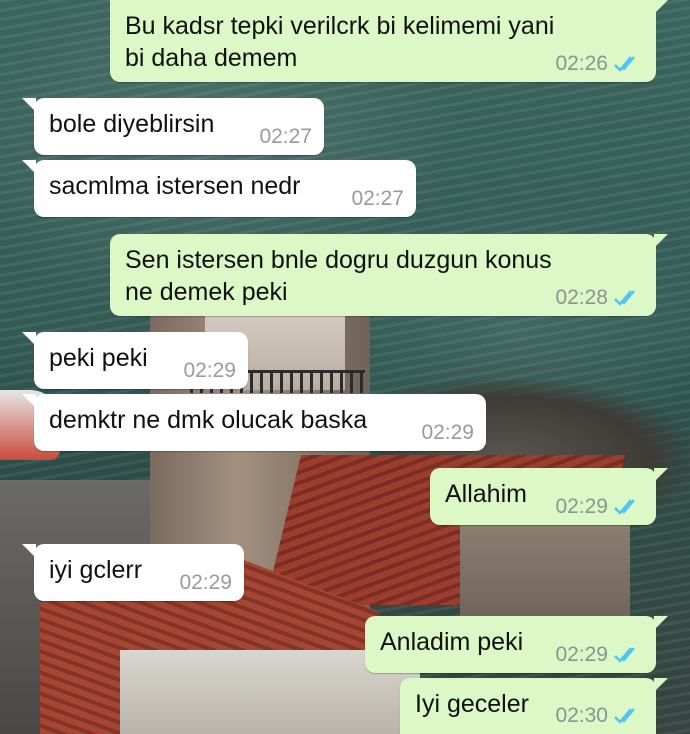 The height and width of the screenshot is (734, 690). I want to click on message-outgoing: Iyi geceler 02:30, so click(534, 706).